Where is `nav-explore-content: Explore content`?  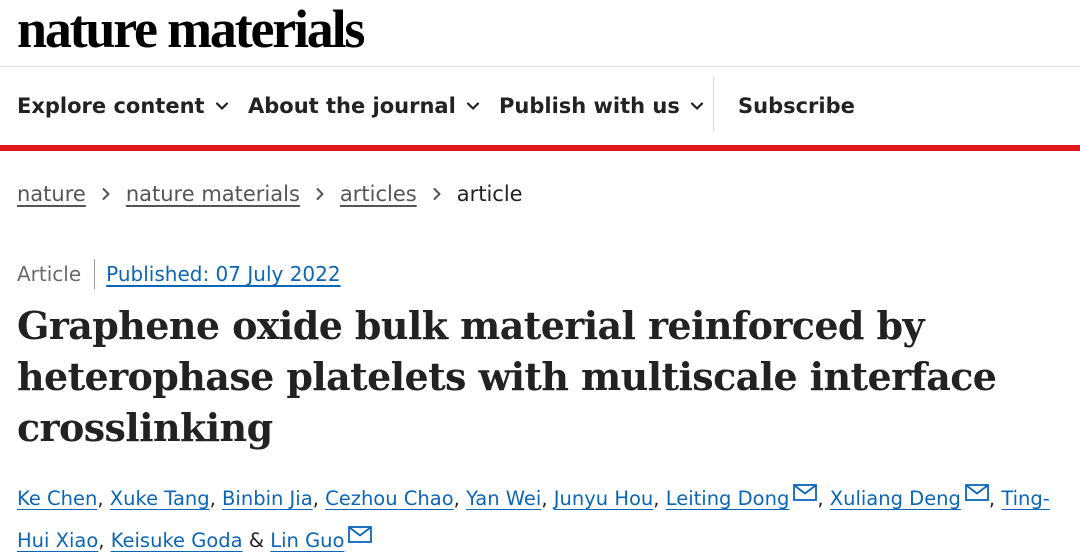
nav-explore-content: Explore content is located at coordinates (123, 106).